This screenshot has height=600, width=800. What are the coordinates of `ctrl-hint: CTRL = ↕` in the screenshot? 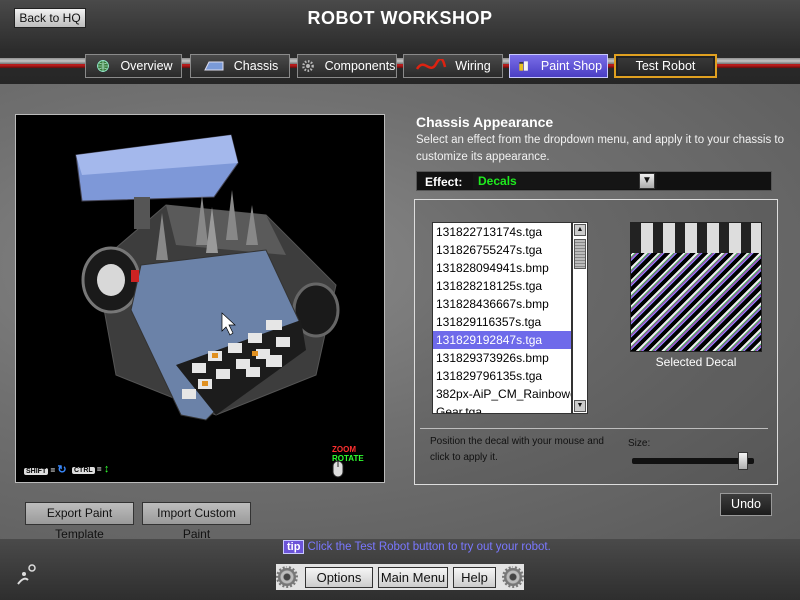 It's located at (90, 469).